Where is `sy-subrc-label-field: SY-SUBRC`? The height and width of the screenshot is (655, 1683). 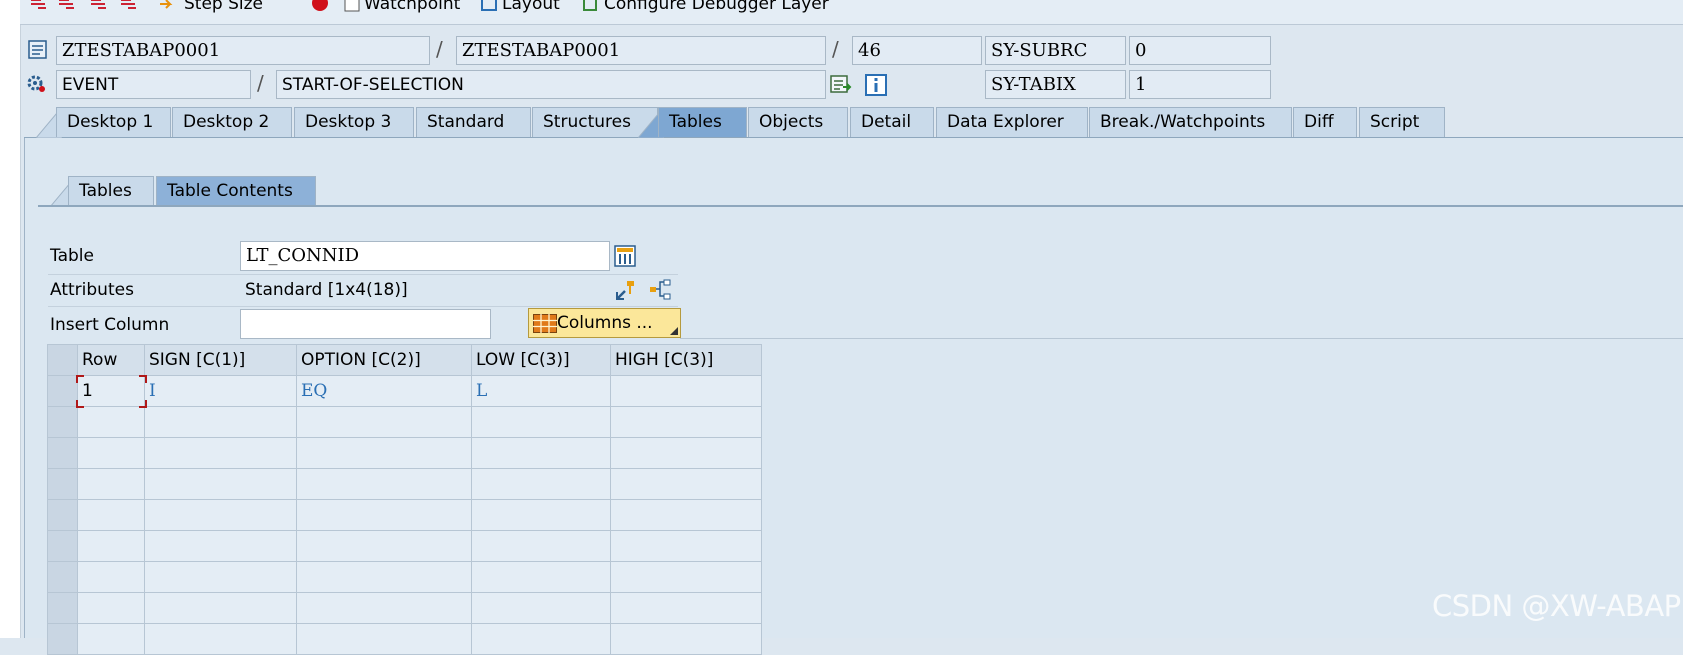 sy-subrc-label-field: SY-SUBRC is located at coordinates (1055, 50).